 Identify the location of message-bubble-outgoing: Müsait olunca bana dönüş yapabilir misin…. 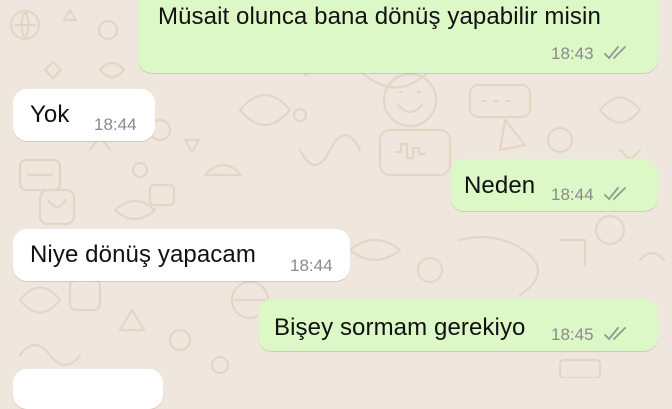
(398, 36).